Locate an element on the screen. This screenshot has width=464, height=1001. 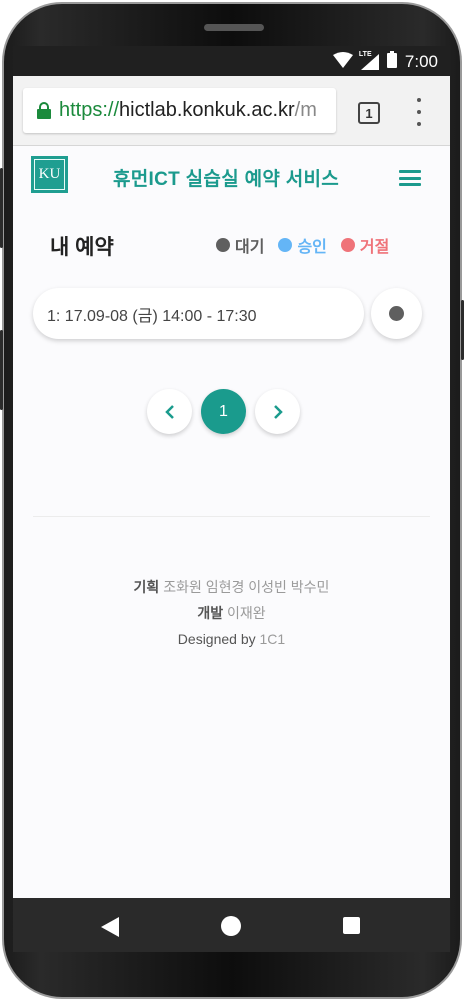
rejected-dot-icon is located at coordinates (347, 245).